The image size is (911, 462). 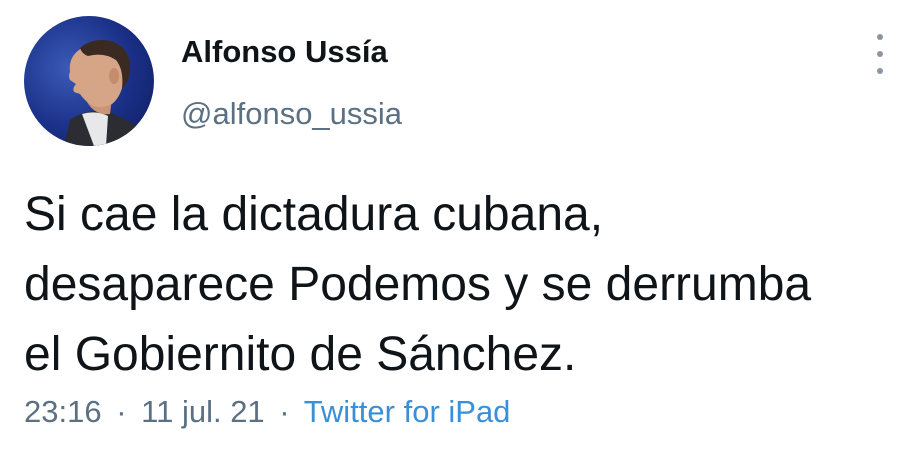 What do you see at coordinates (284, 52) in the screenshot?
I see `display-name: Alfonso Ussía` at bounding box center [284, 52].